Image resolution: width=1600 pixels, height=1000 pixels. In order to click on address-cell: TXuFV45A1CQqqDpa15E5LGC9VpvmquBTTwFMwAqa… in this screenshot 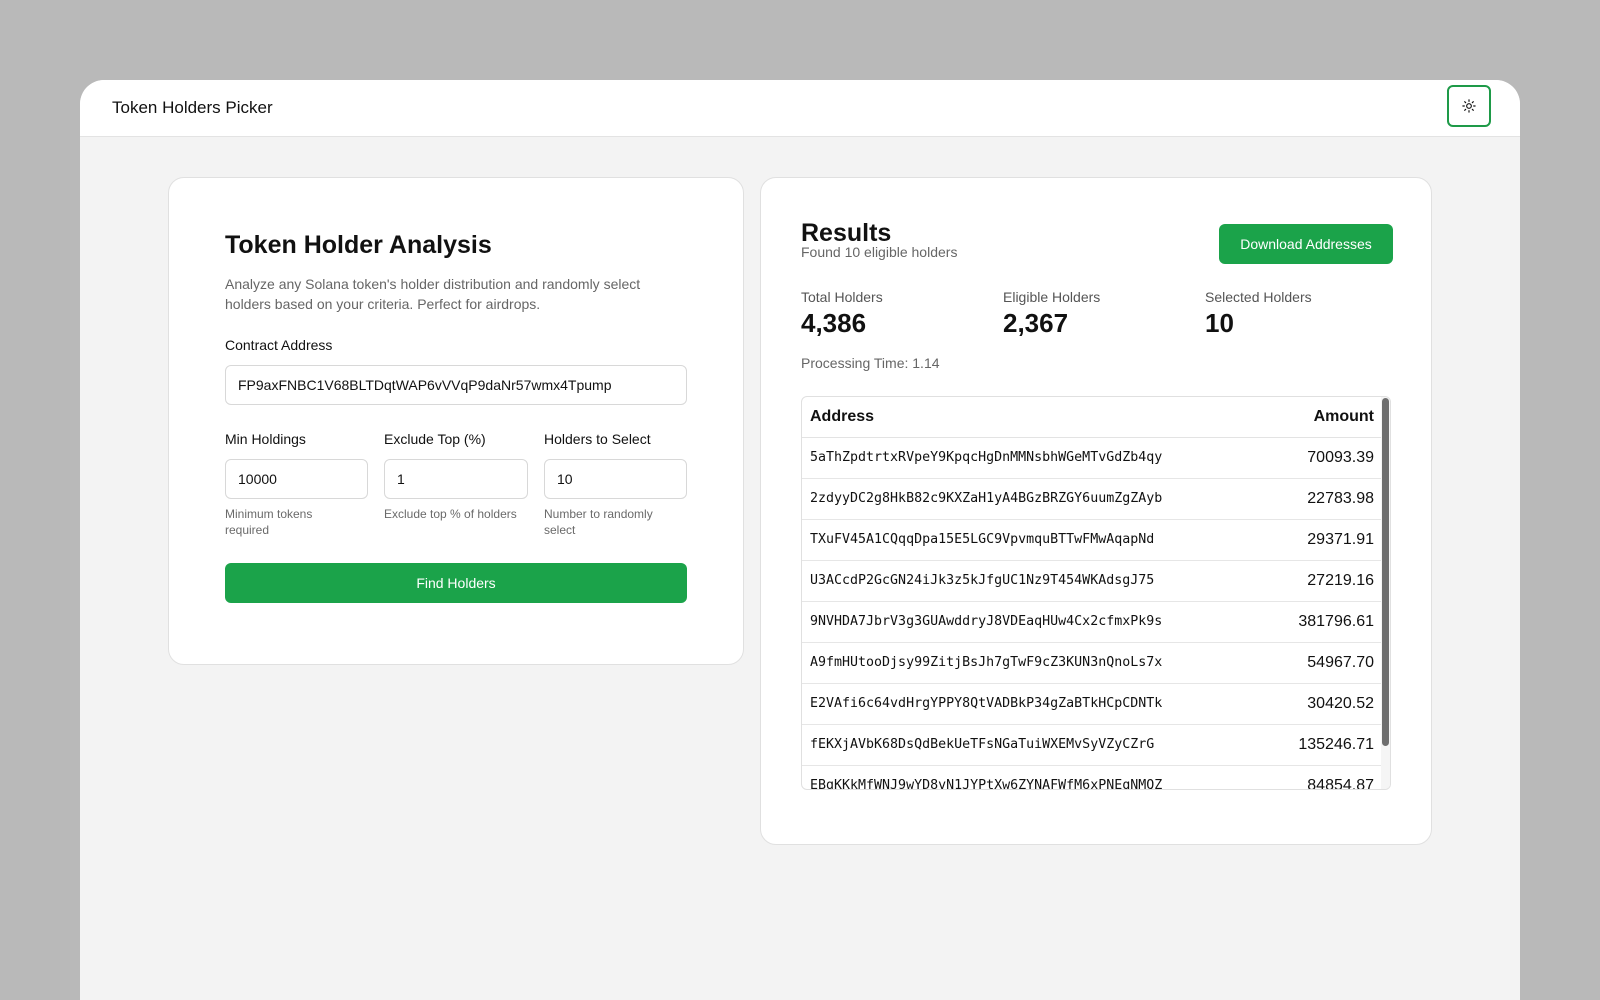, I will do `click(982, 539)`.